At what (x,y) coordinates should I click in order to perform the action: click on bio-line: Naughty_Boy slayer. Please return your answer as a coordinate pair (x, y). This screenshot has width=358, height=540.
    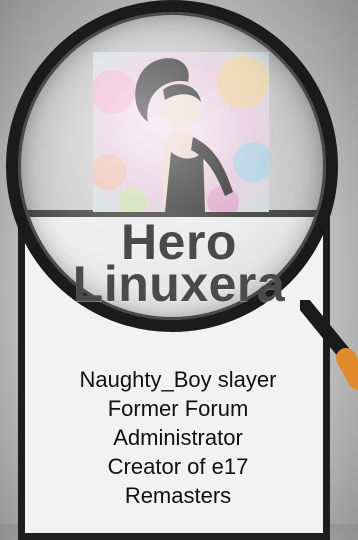
    Looking at the image, I should click on (178, 379).